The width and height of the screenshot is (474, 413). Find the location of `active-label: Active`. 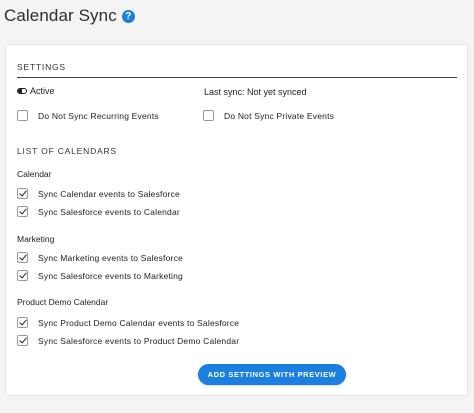

active-label: Active is located at coordinates (42, 91).